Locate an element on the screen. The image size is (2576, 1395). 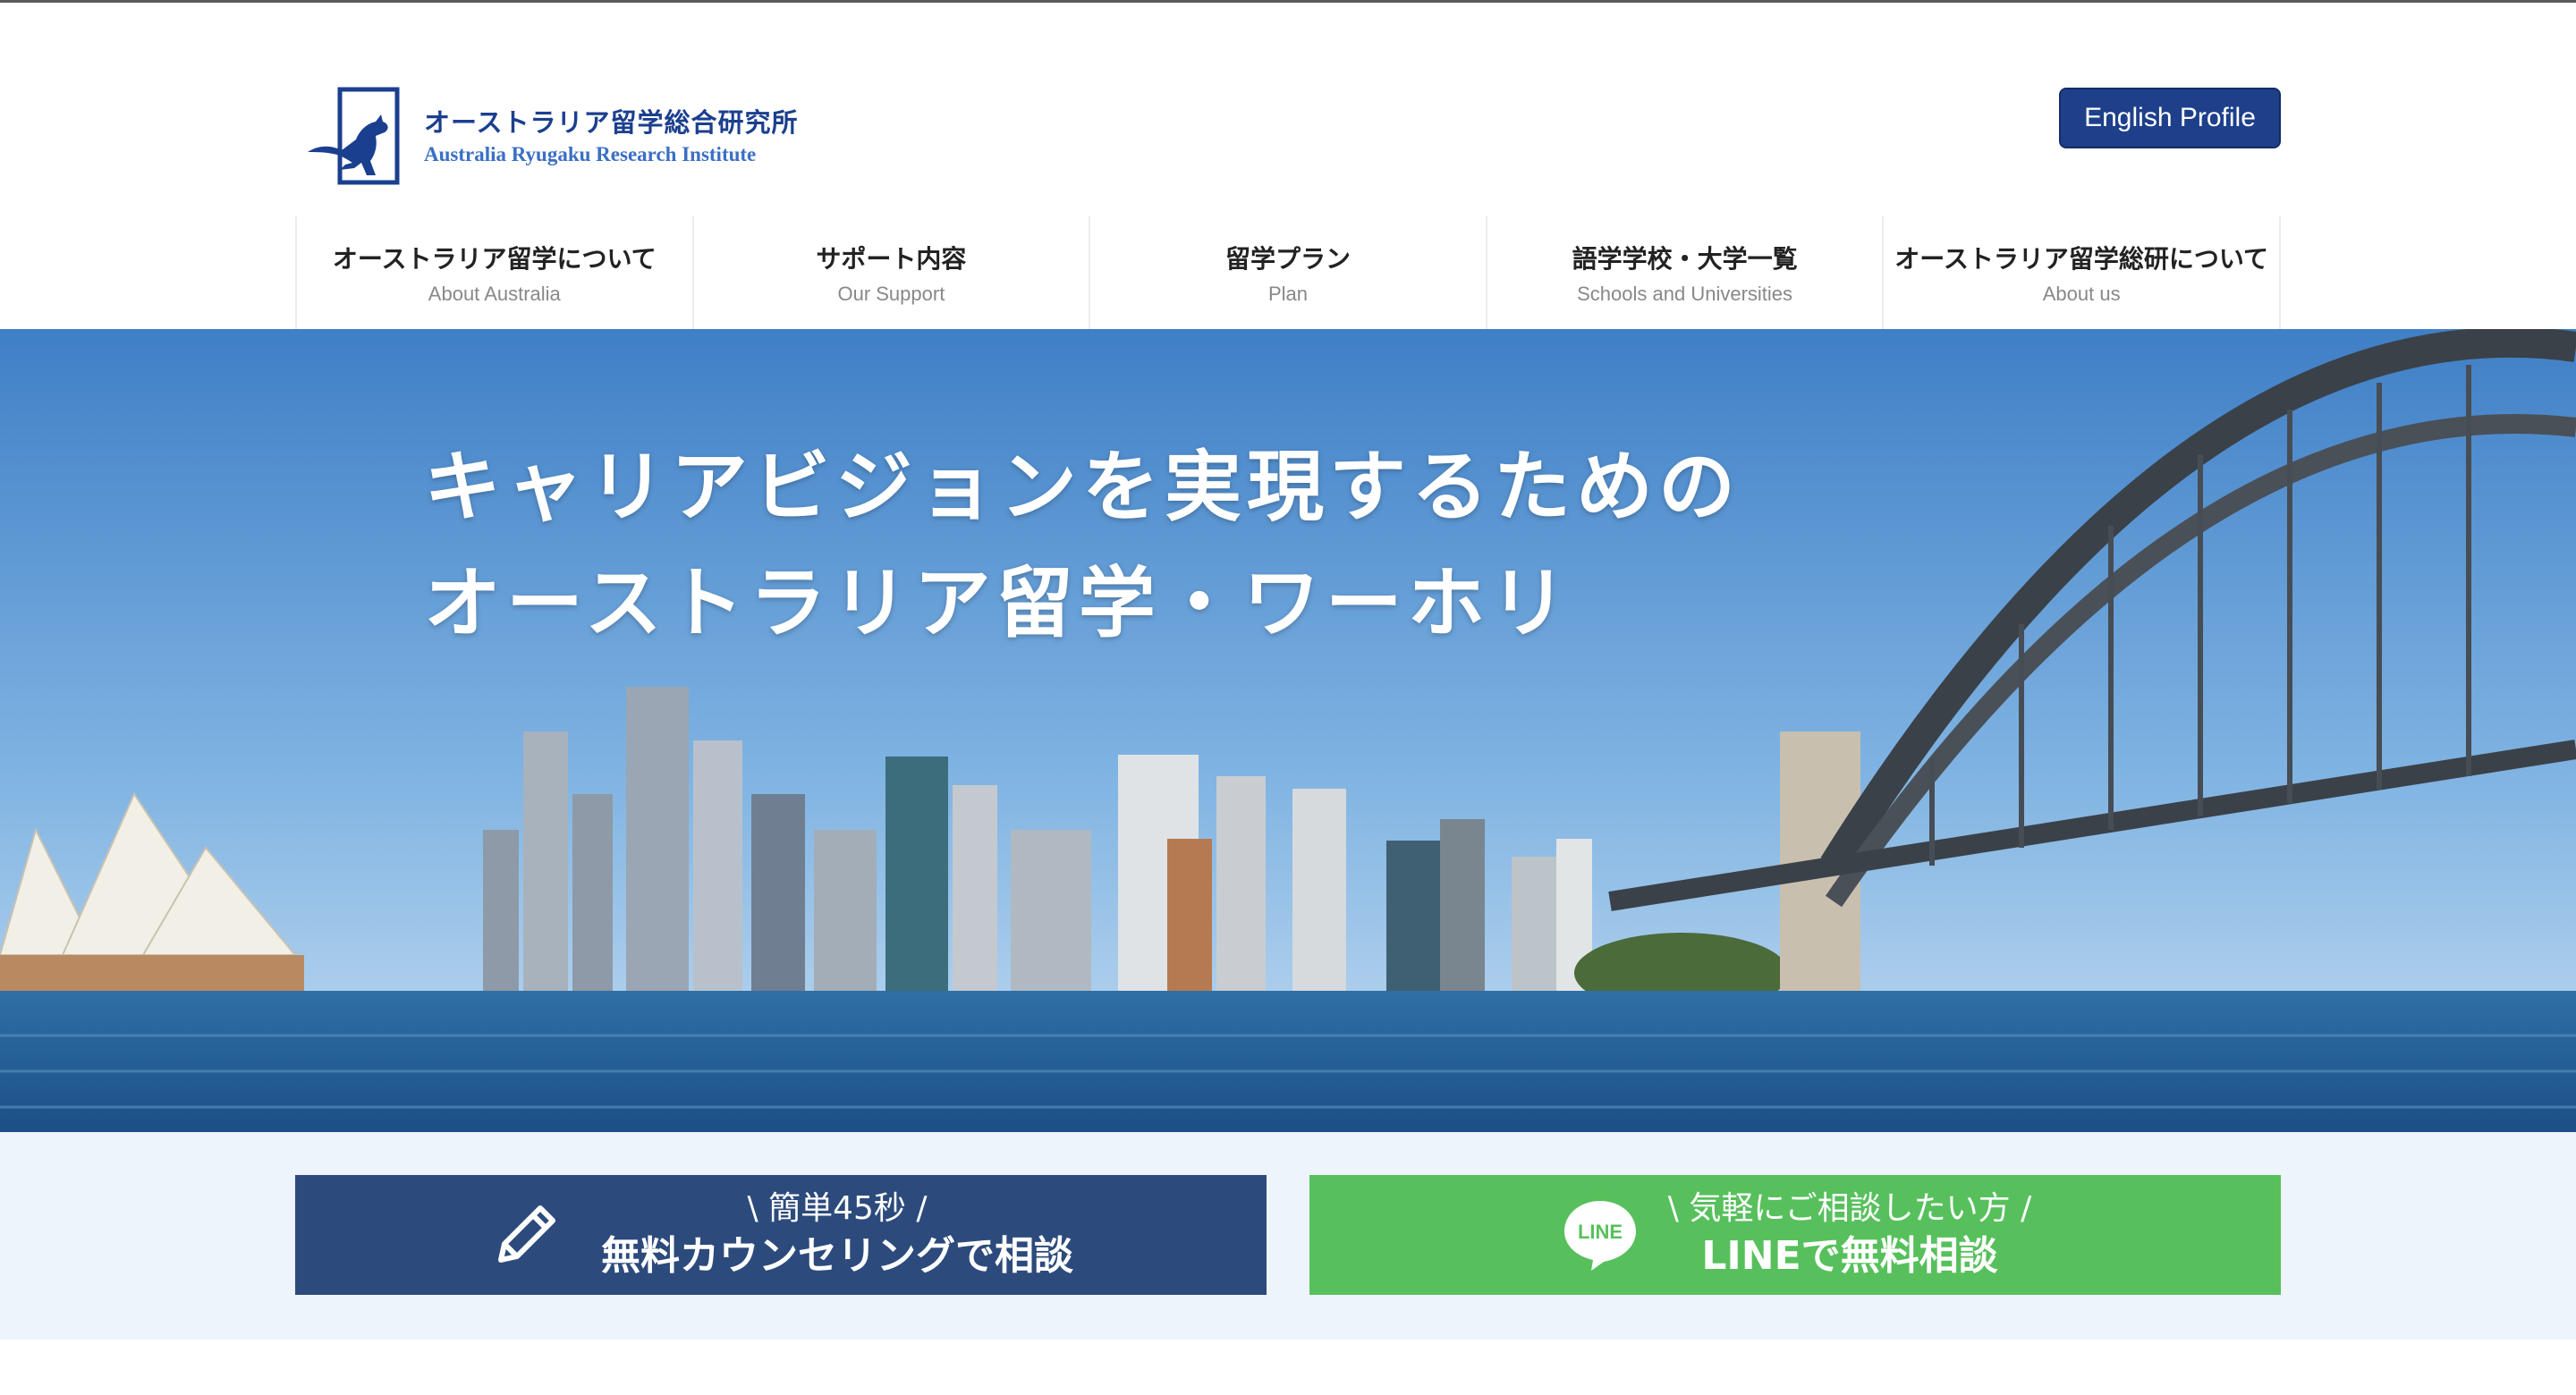
nav-label-jp: サポート内容 is located at coordinates (891, 259).